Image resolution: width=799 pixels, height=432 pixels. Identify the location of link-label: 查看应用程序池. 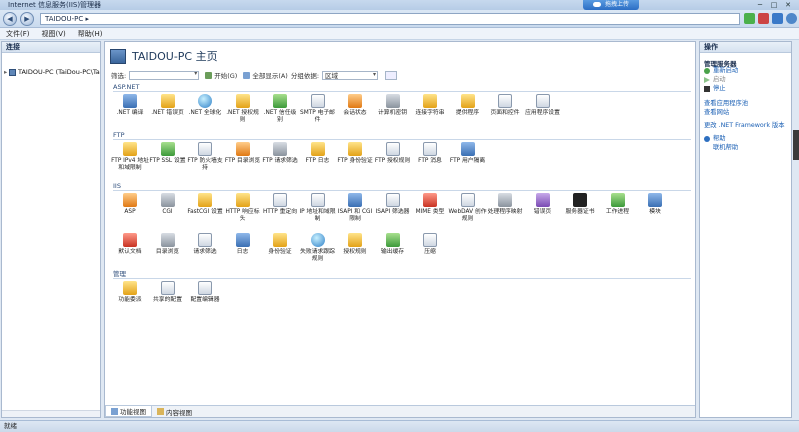
(726, 104).